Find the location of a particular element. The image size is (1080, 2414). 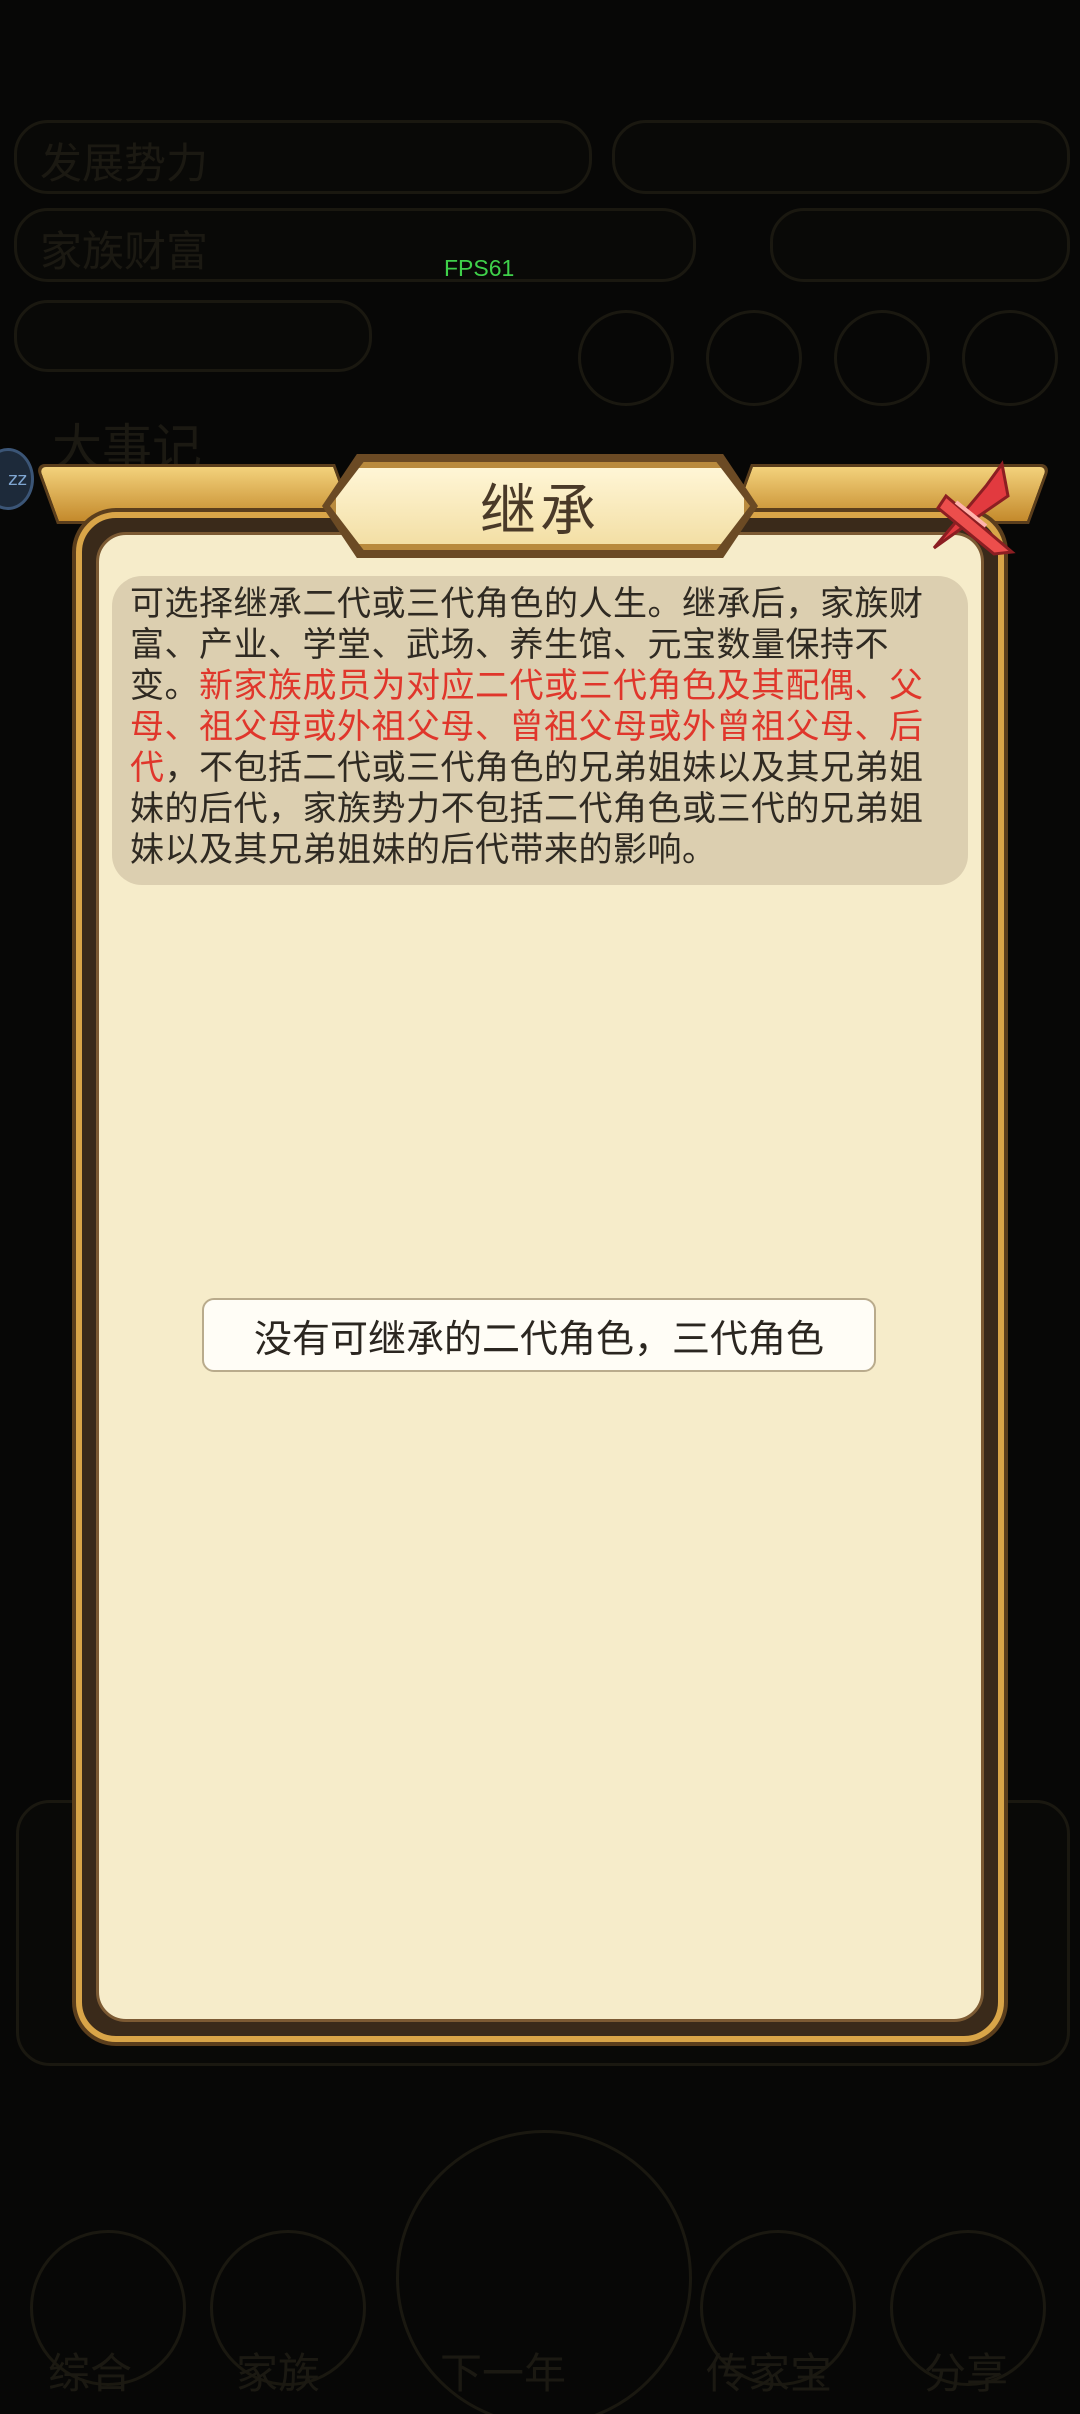

close-button is located at coordinates (971, 511).